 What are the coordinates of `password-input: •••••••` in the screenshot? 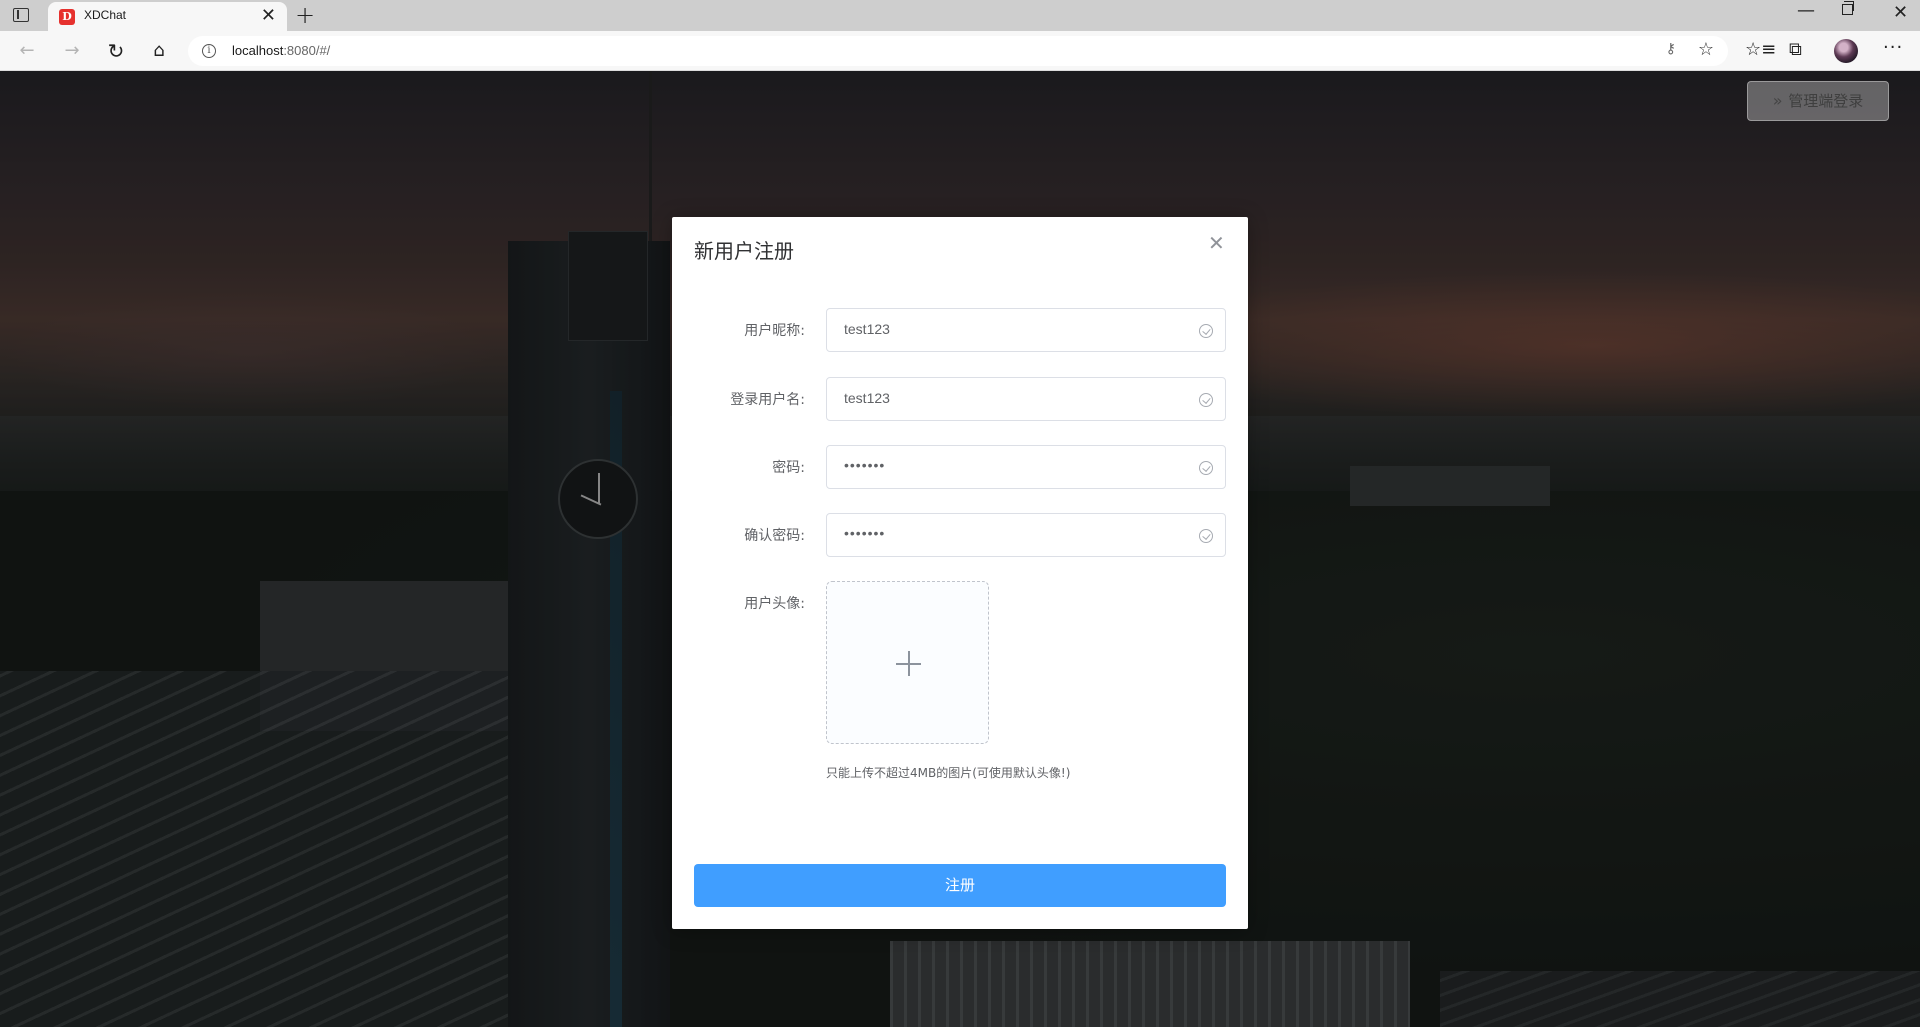 It's located at (1026, 467).